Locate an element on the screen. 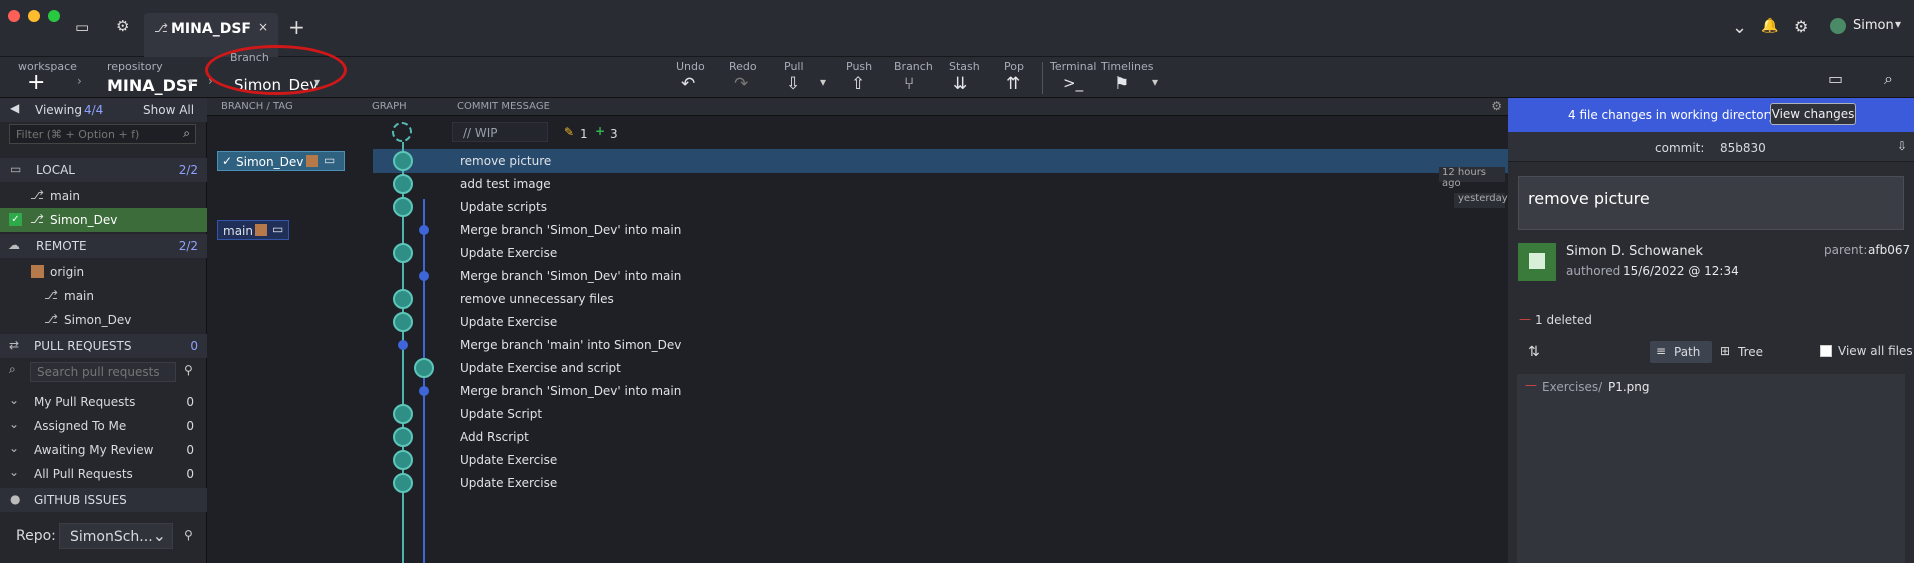 The height and width of the screenshot is (563, 1914). commit-row: remove picture is located at coordinates (942, 161).